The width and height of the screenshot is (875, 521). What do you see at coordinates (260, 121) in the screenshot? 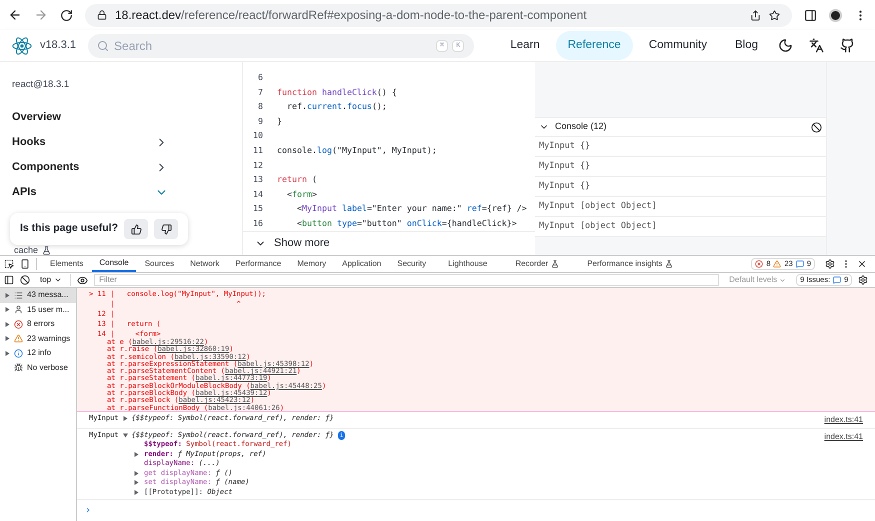
I see `line-number: 9` at bounding box center [260, 121].